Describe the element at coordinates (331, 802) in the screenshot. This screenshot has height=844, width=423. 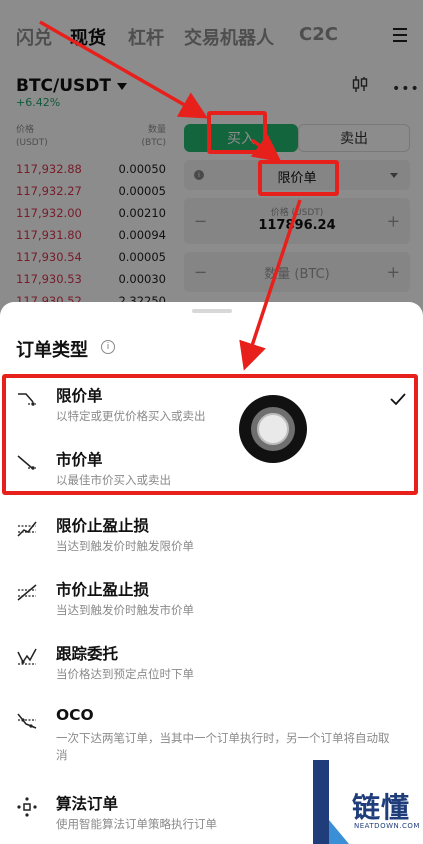
I see `watermark-logo-icon` at that location.